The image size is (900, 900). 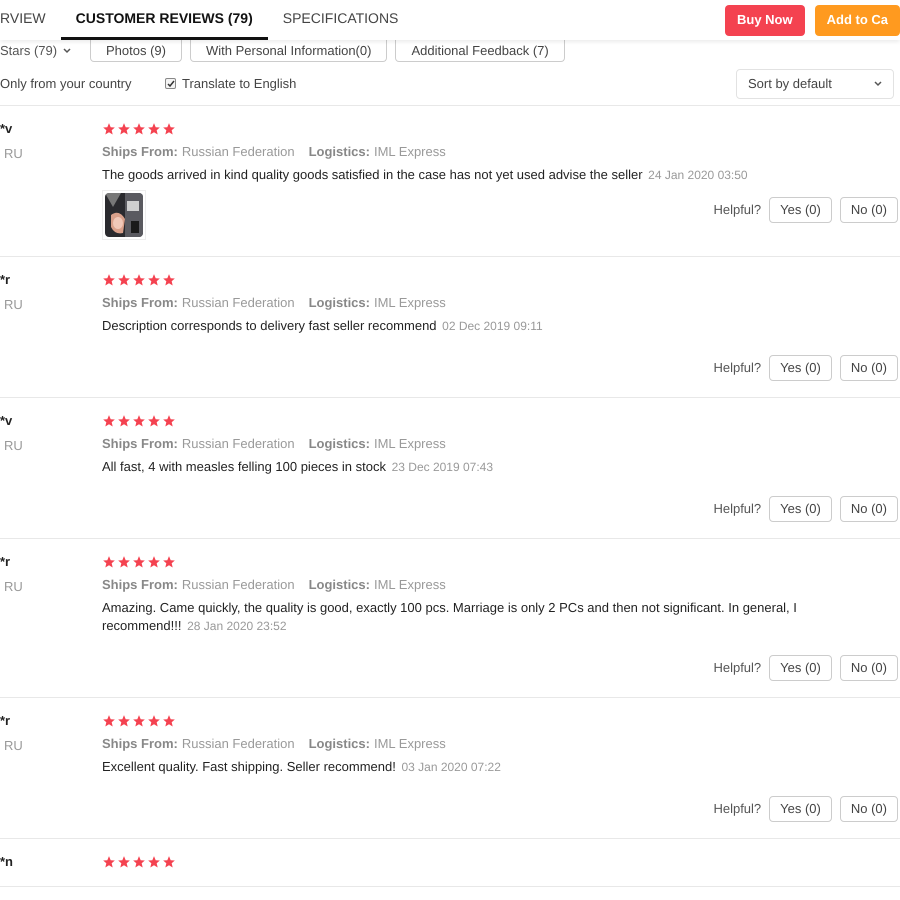 I want to click on tab: SPECIFICATIONS, so click(x=341, y=20).